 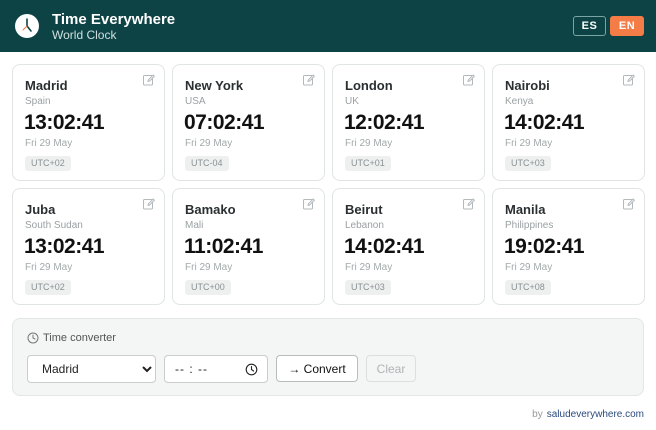 I want to click on footer-prefix: by, so click(x=537, y=414).